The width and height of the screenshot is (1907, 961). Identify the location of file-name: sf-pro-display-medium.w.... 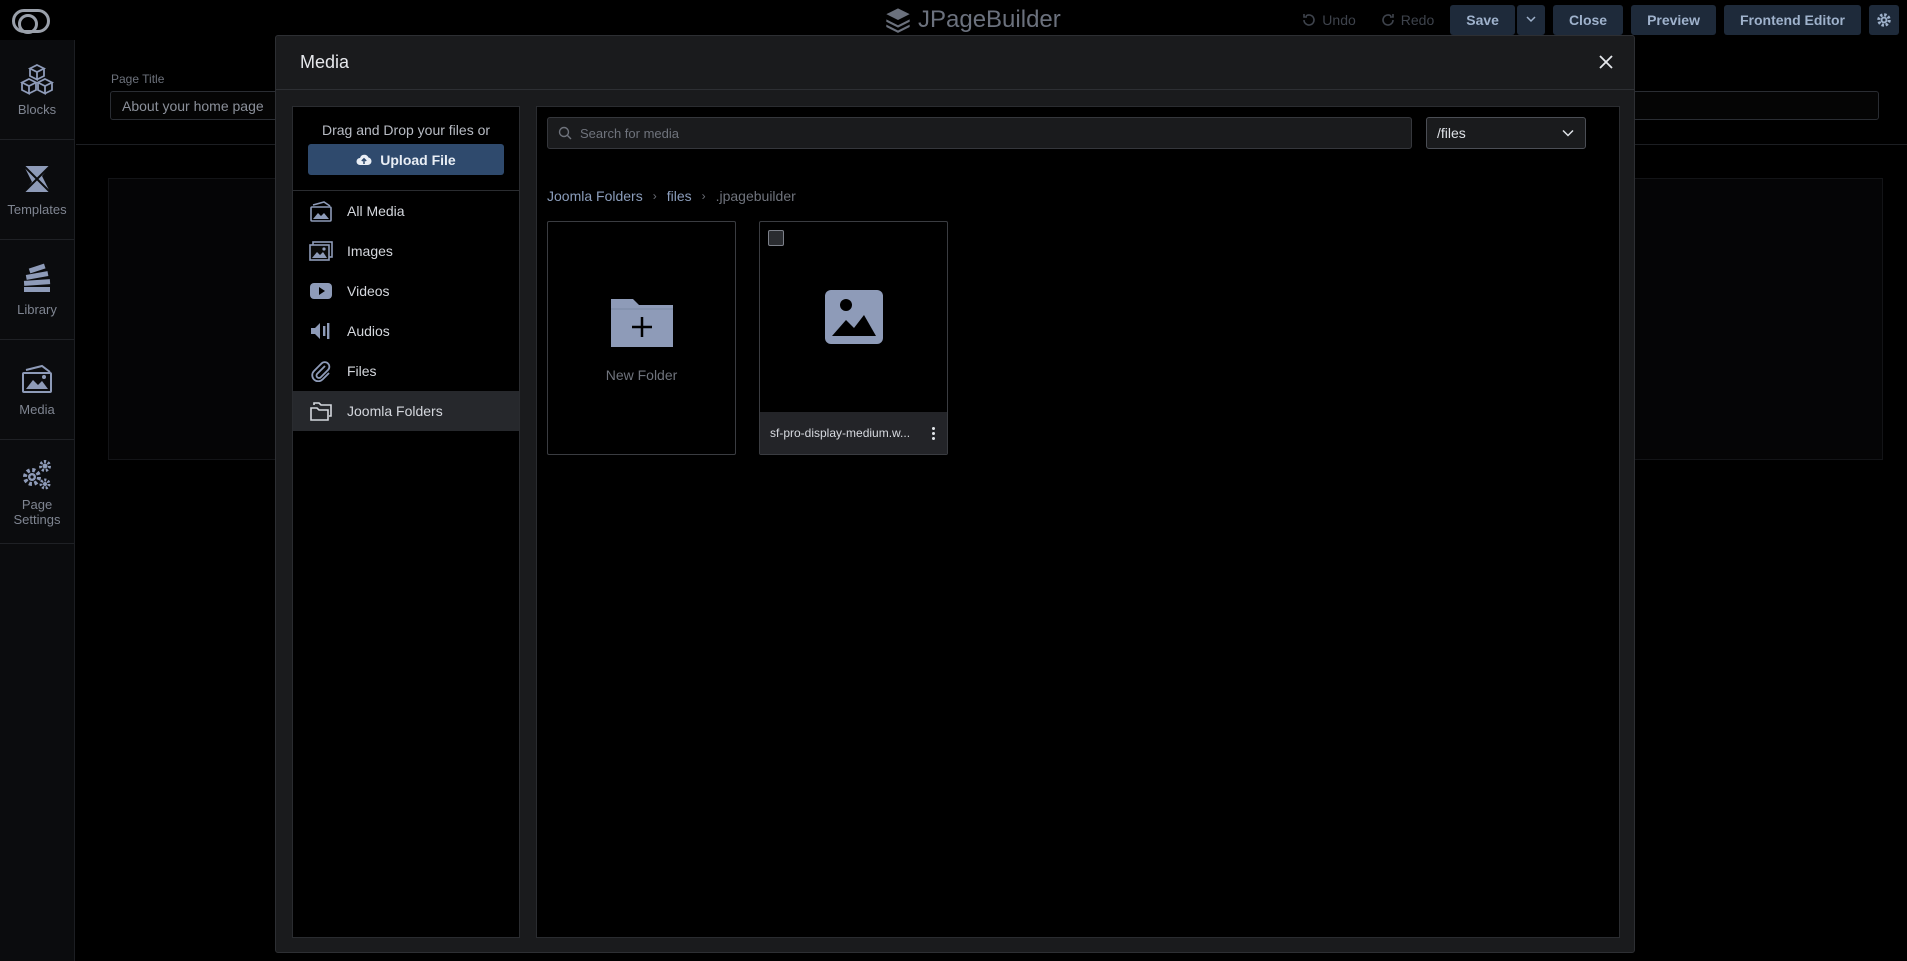
(840, 433).